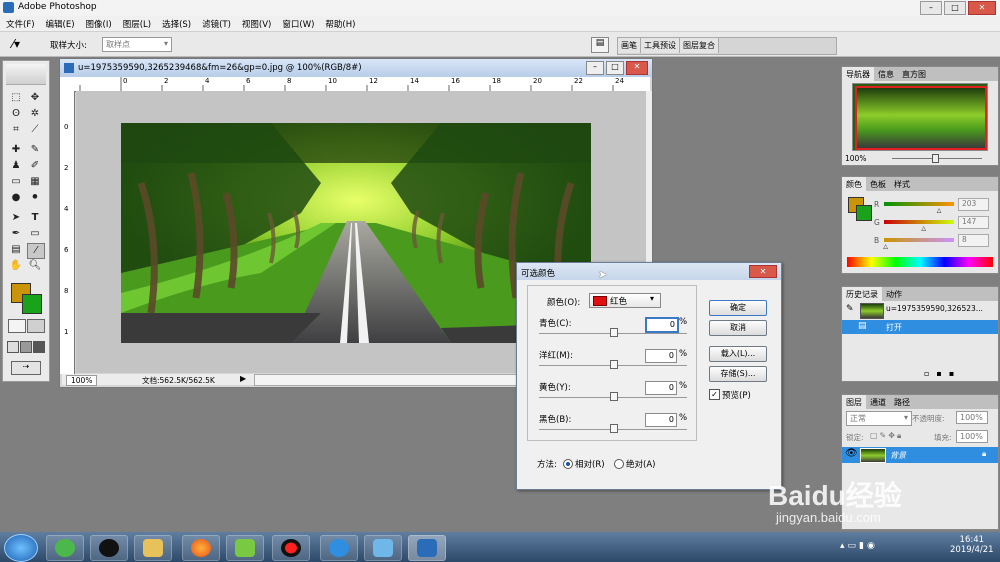 Image resolution: width=1000 pixels, height=562 pixels. Describe the element at coordinates (21, 548) in the screenshot. I see `windows-start-icon` at that location.